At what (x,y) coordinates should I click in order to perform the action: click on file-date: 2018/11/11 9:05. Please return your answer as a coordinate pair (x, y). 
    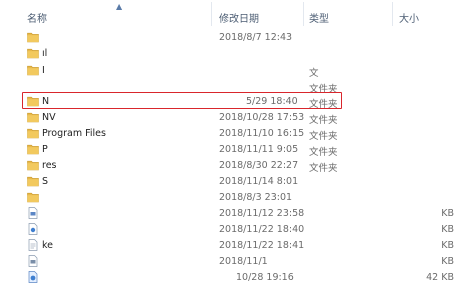
    Looking at the image, I should click on (259, 149).